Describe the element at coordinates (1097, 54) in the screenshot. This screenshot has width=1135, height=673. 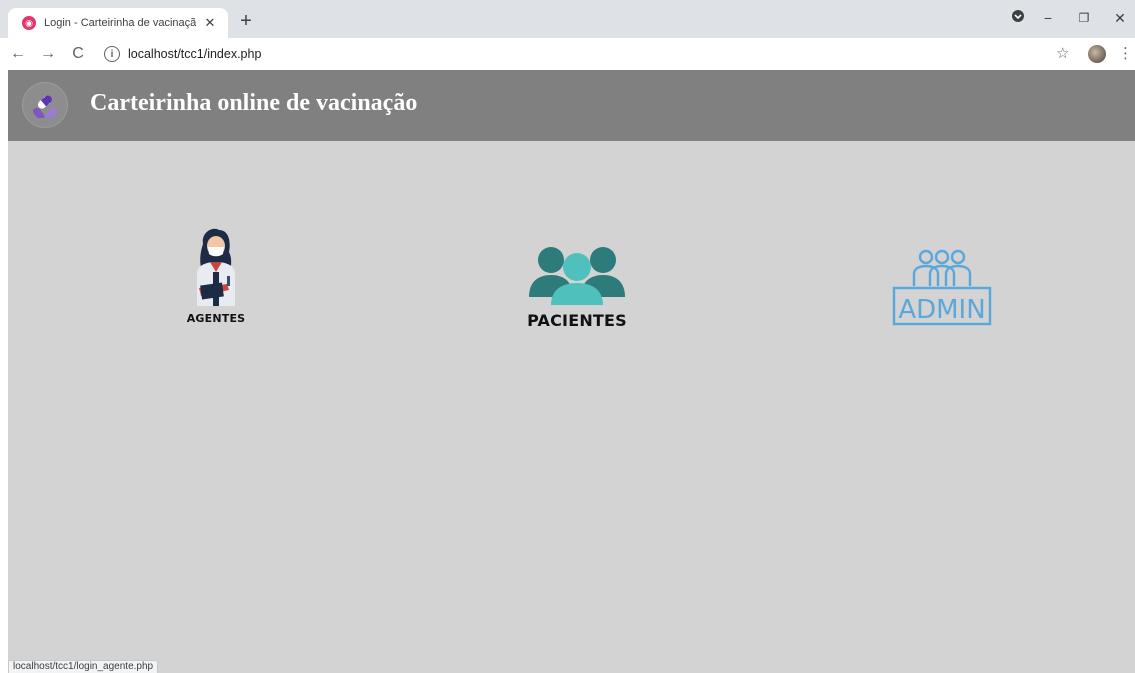
I see `profile-avatar` at that location.